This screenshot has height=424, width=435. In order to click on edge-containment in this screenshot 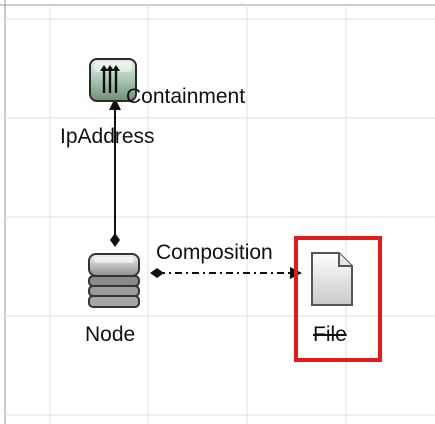, I will do `click(115, 172)`.